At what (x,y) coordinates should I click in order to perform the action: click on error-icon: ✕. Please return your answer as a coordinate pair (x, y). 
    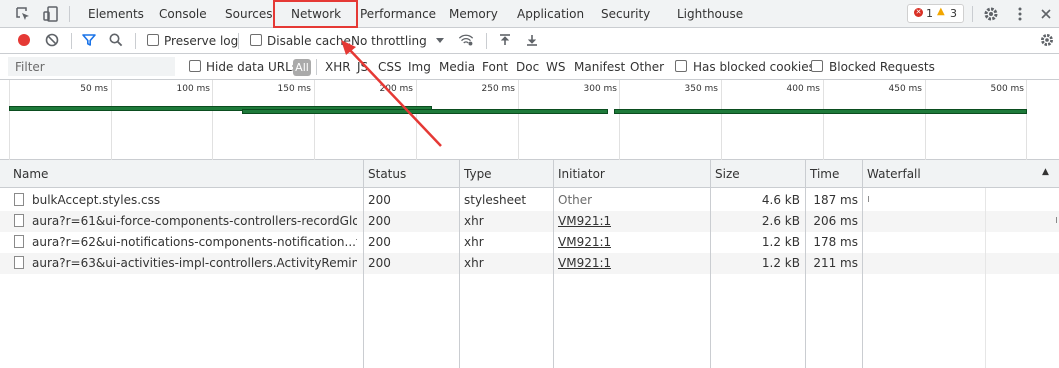
    Looking at the image, I should click on (918, 12).